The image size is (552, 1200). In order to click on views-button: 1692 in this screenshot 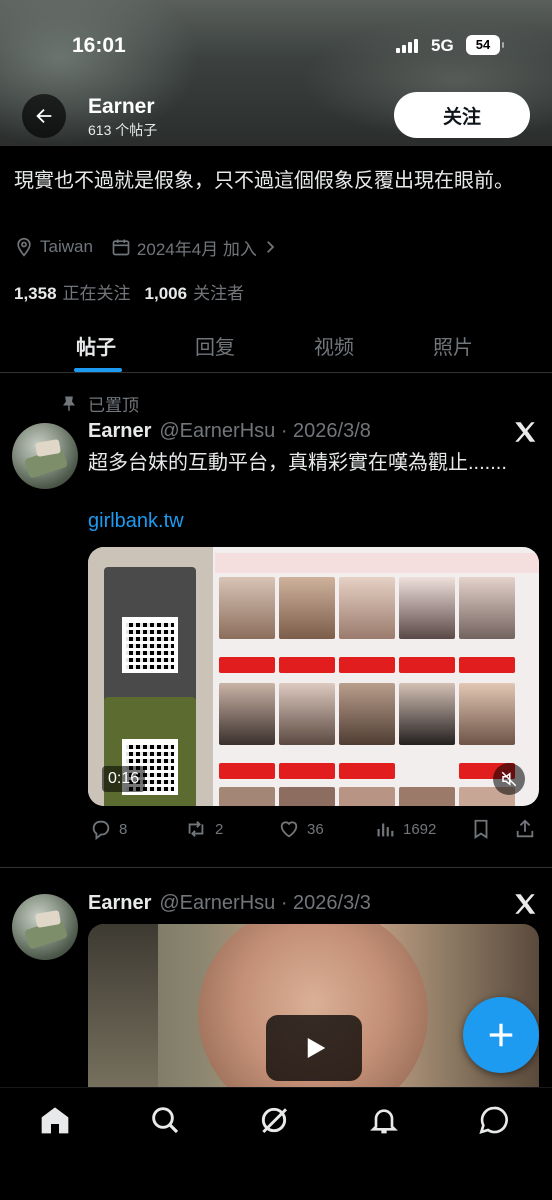, I will do `click(405, 829)`.